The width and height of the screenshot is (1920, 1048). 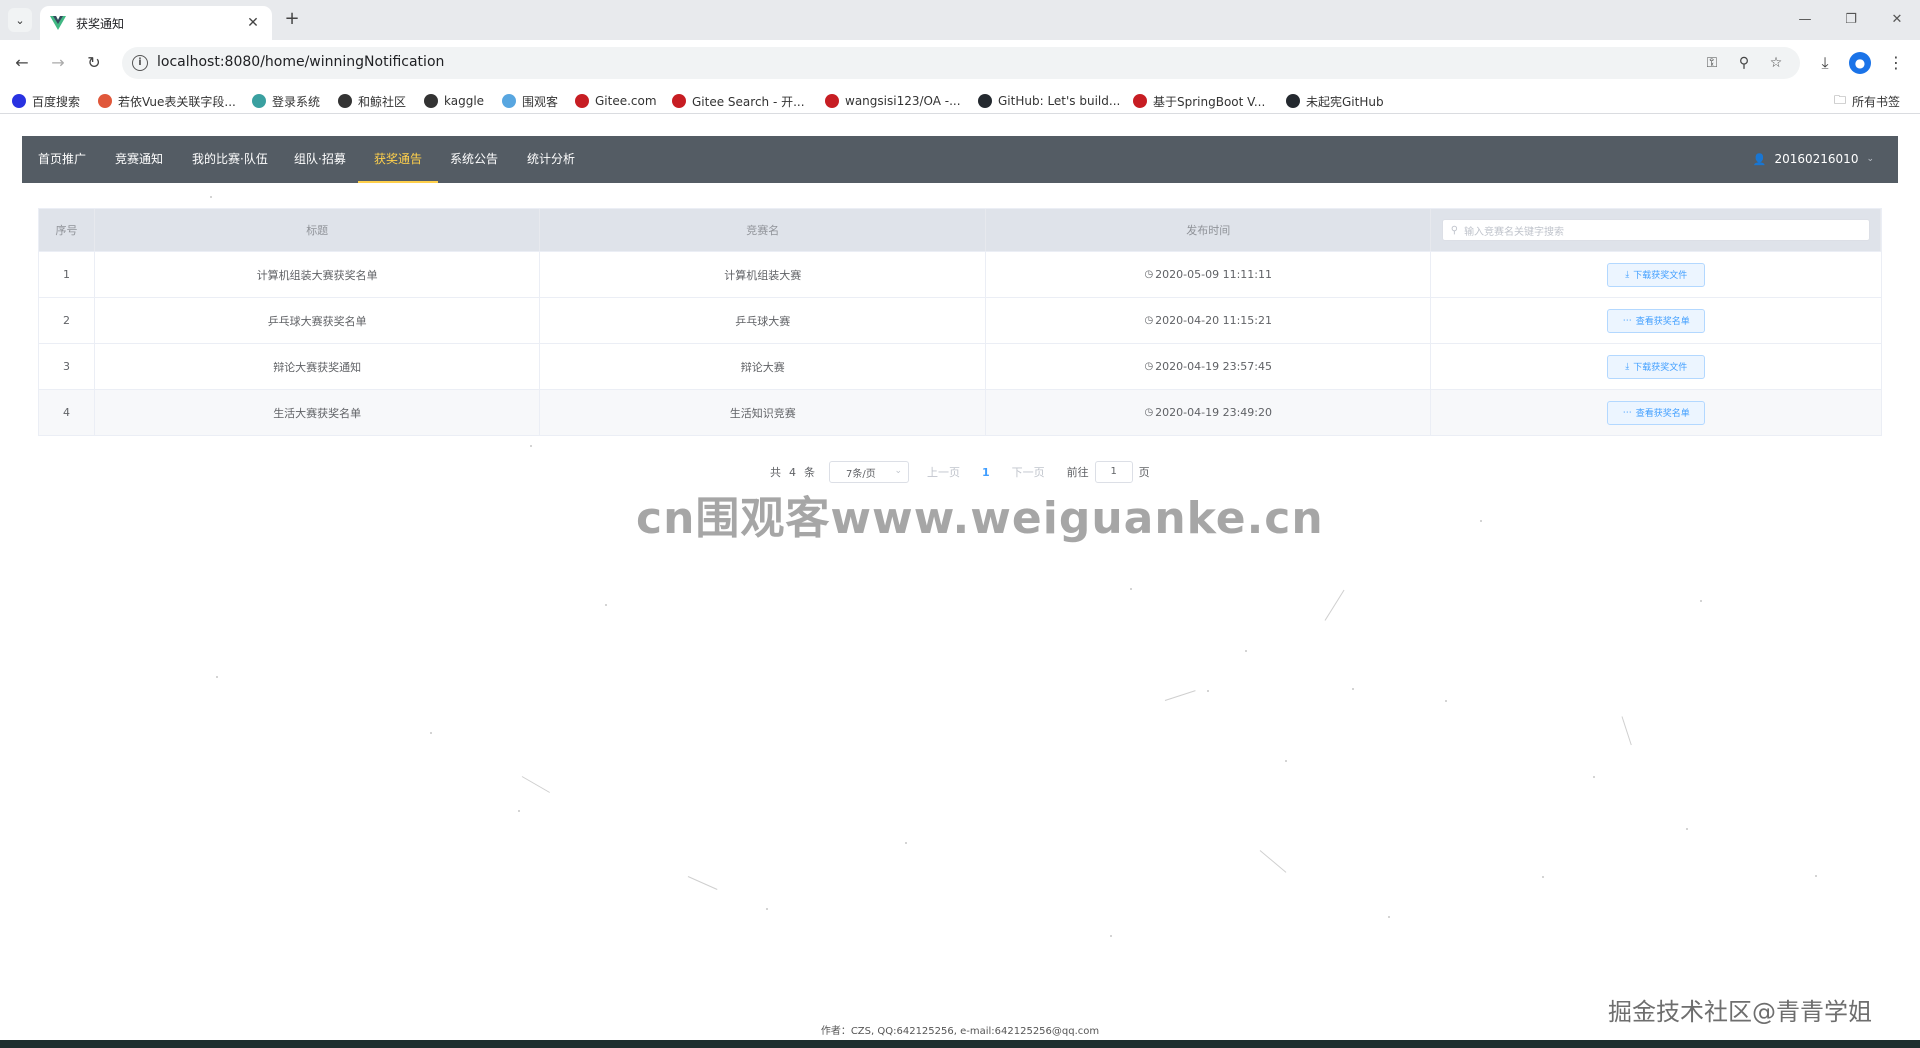 I want to click on download-icon: ⤓, so click(x=1627, y=274).